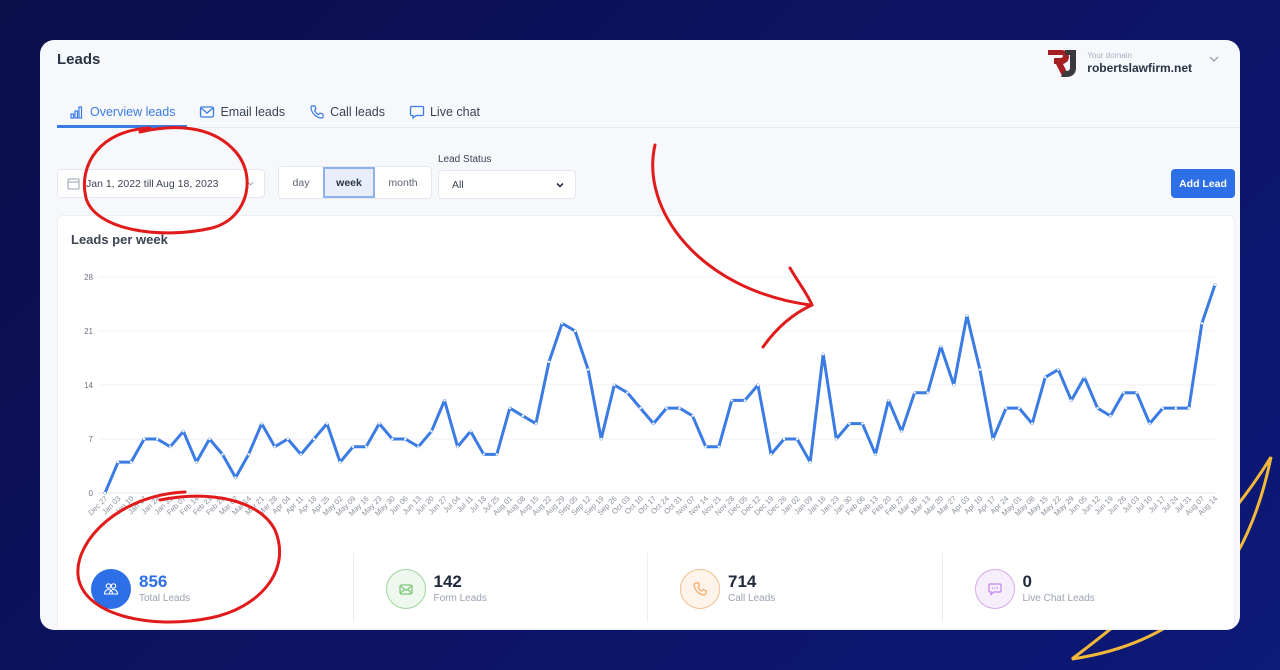 The image size is (1280, 670). What do you see at coordinates (152, 183) in the screenshot?
I see `date-range-value: Jan 1, 2022 till Aug 18, 2023` at bounding box center [152, 183].